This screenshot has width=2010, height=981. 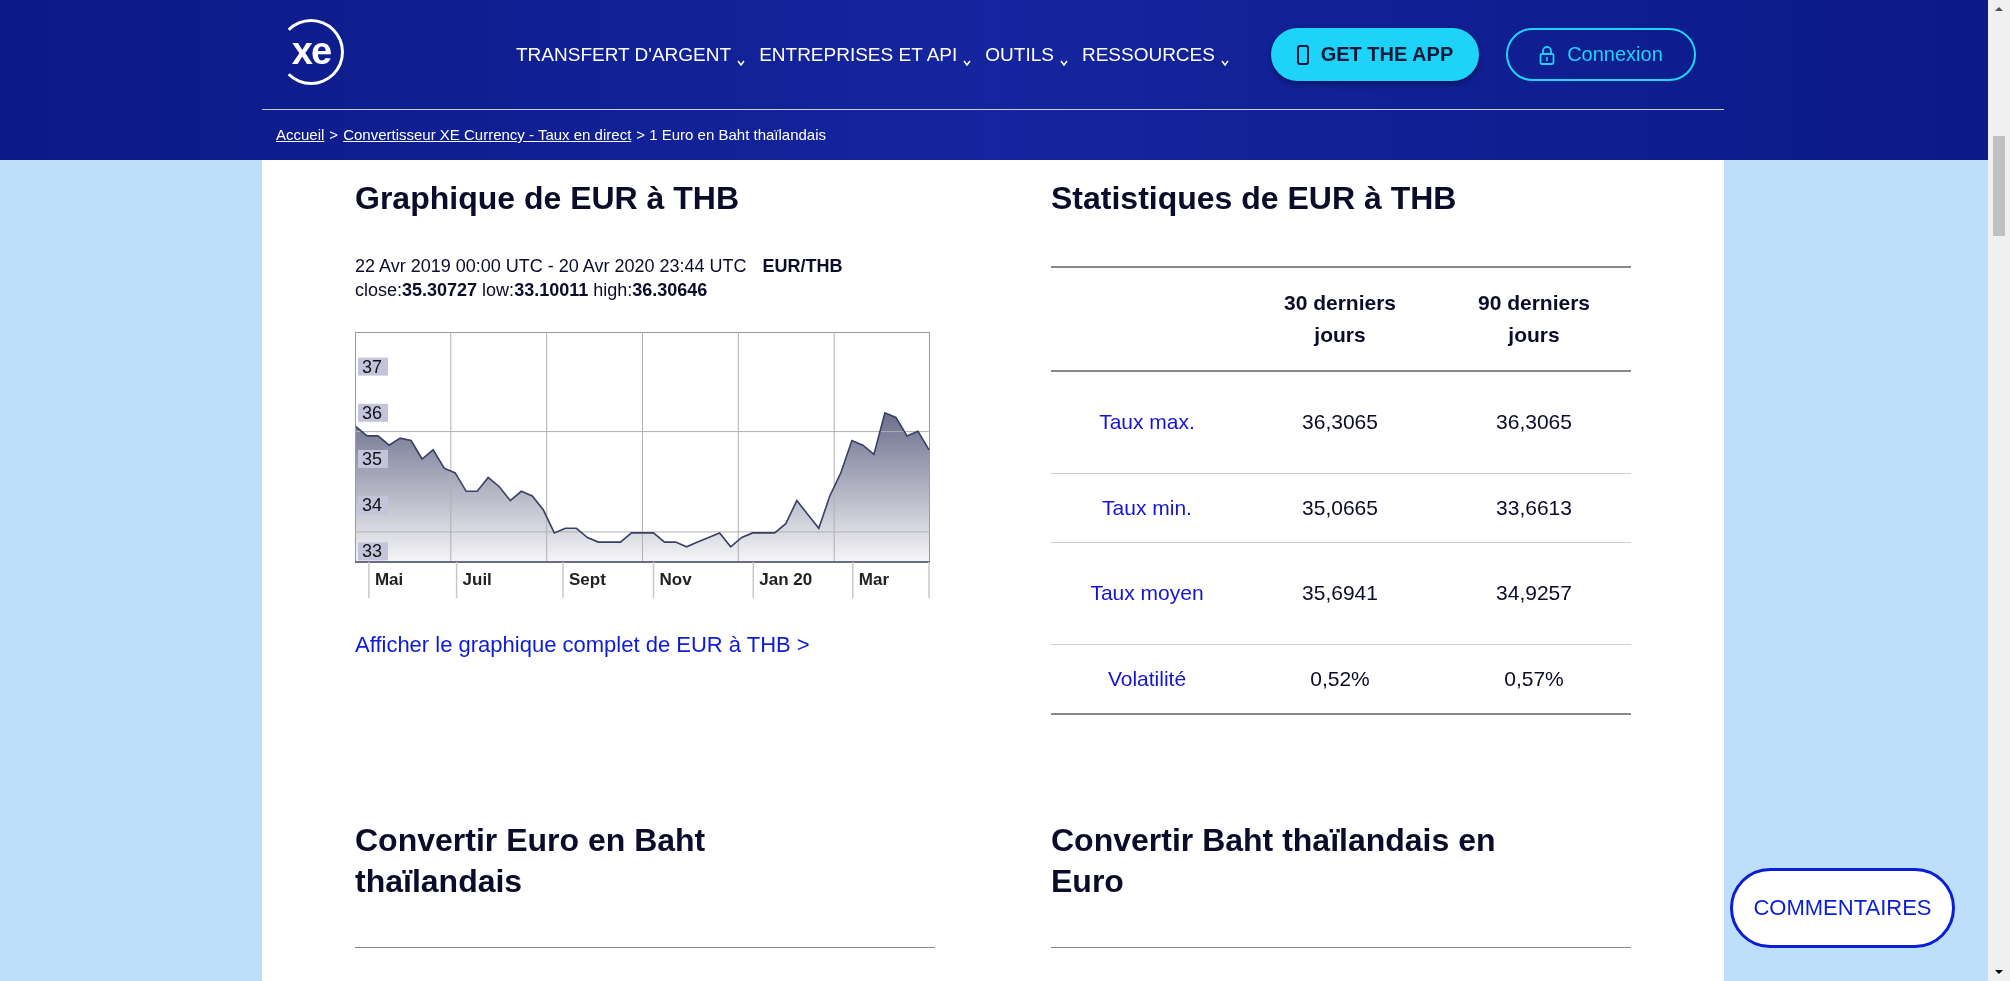 I want to click on column-header: 30 derniers jours, so click(x=1340, y=318).